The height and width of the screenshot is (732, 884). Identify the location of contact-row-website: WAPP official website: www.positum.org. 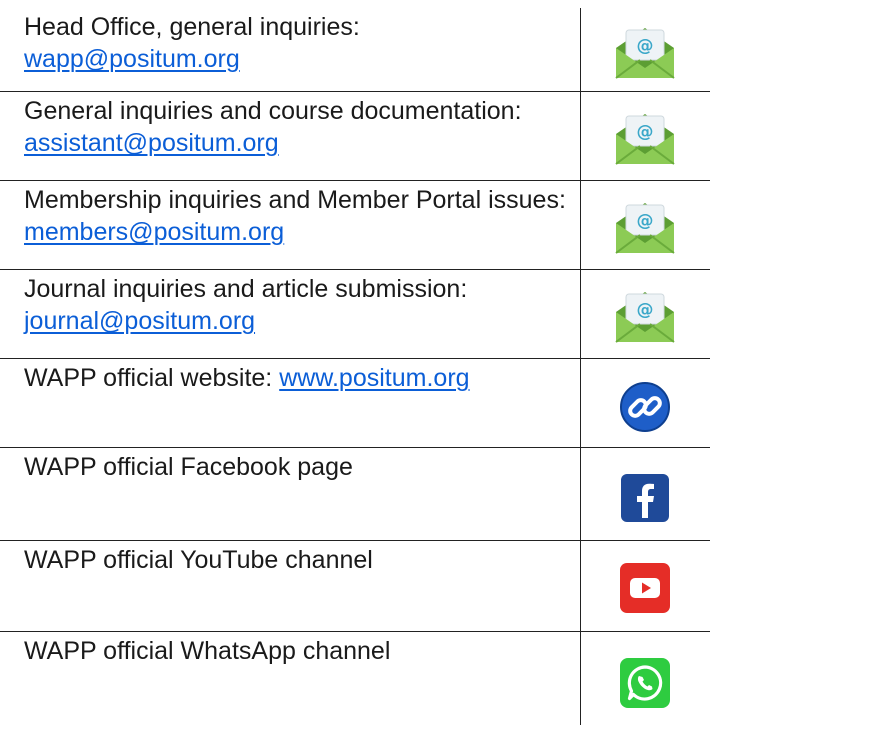
(355, 403).